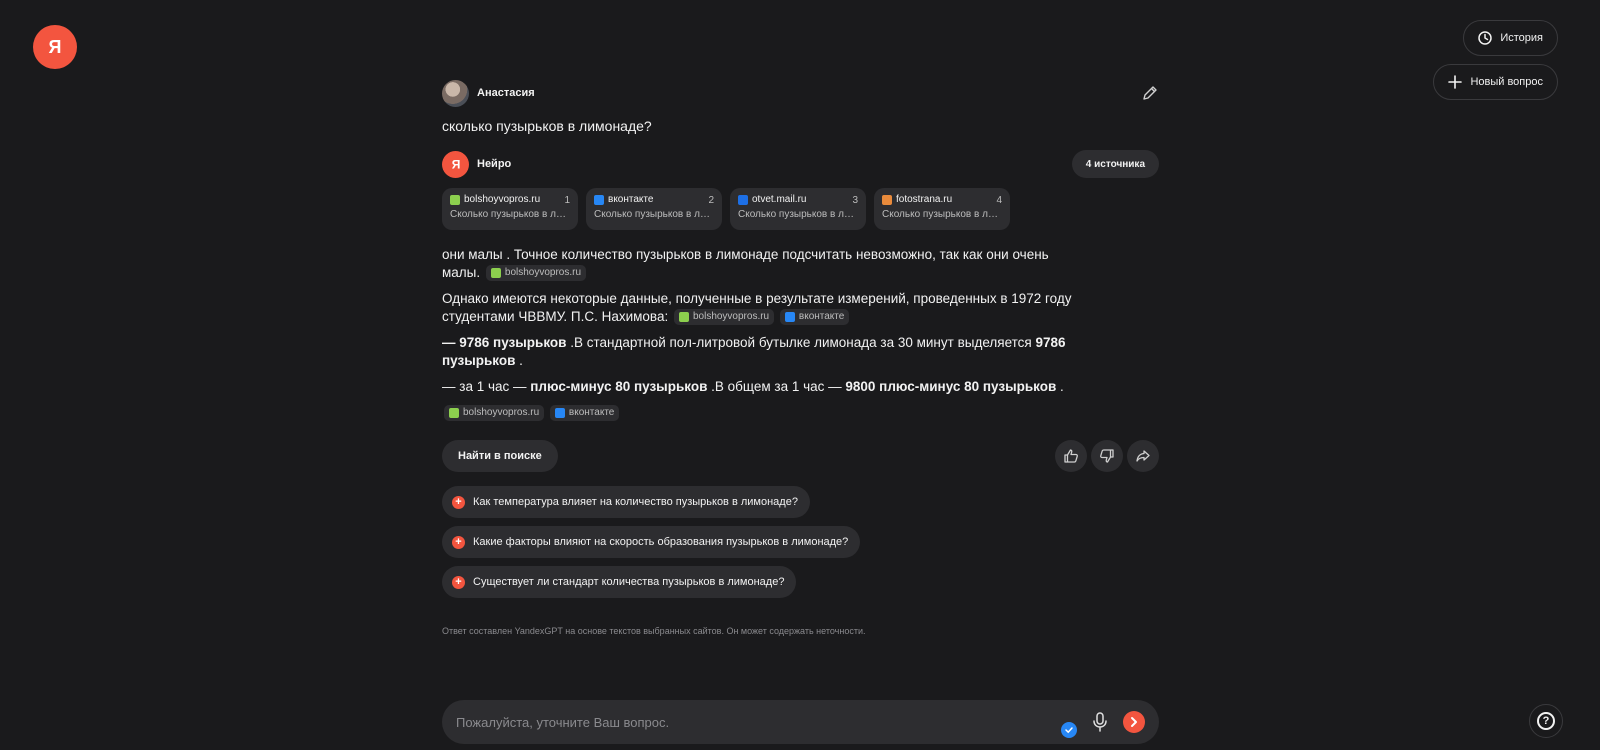 The image size is (1600, 750). I want to click on fotostrana-icon, so click(887, 199).